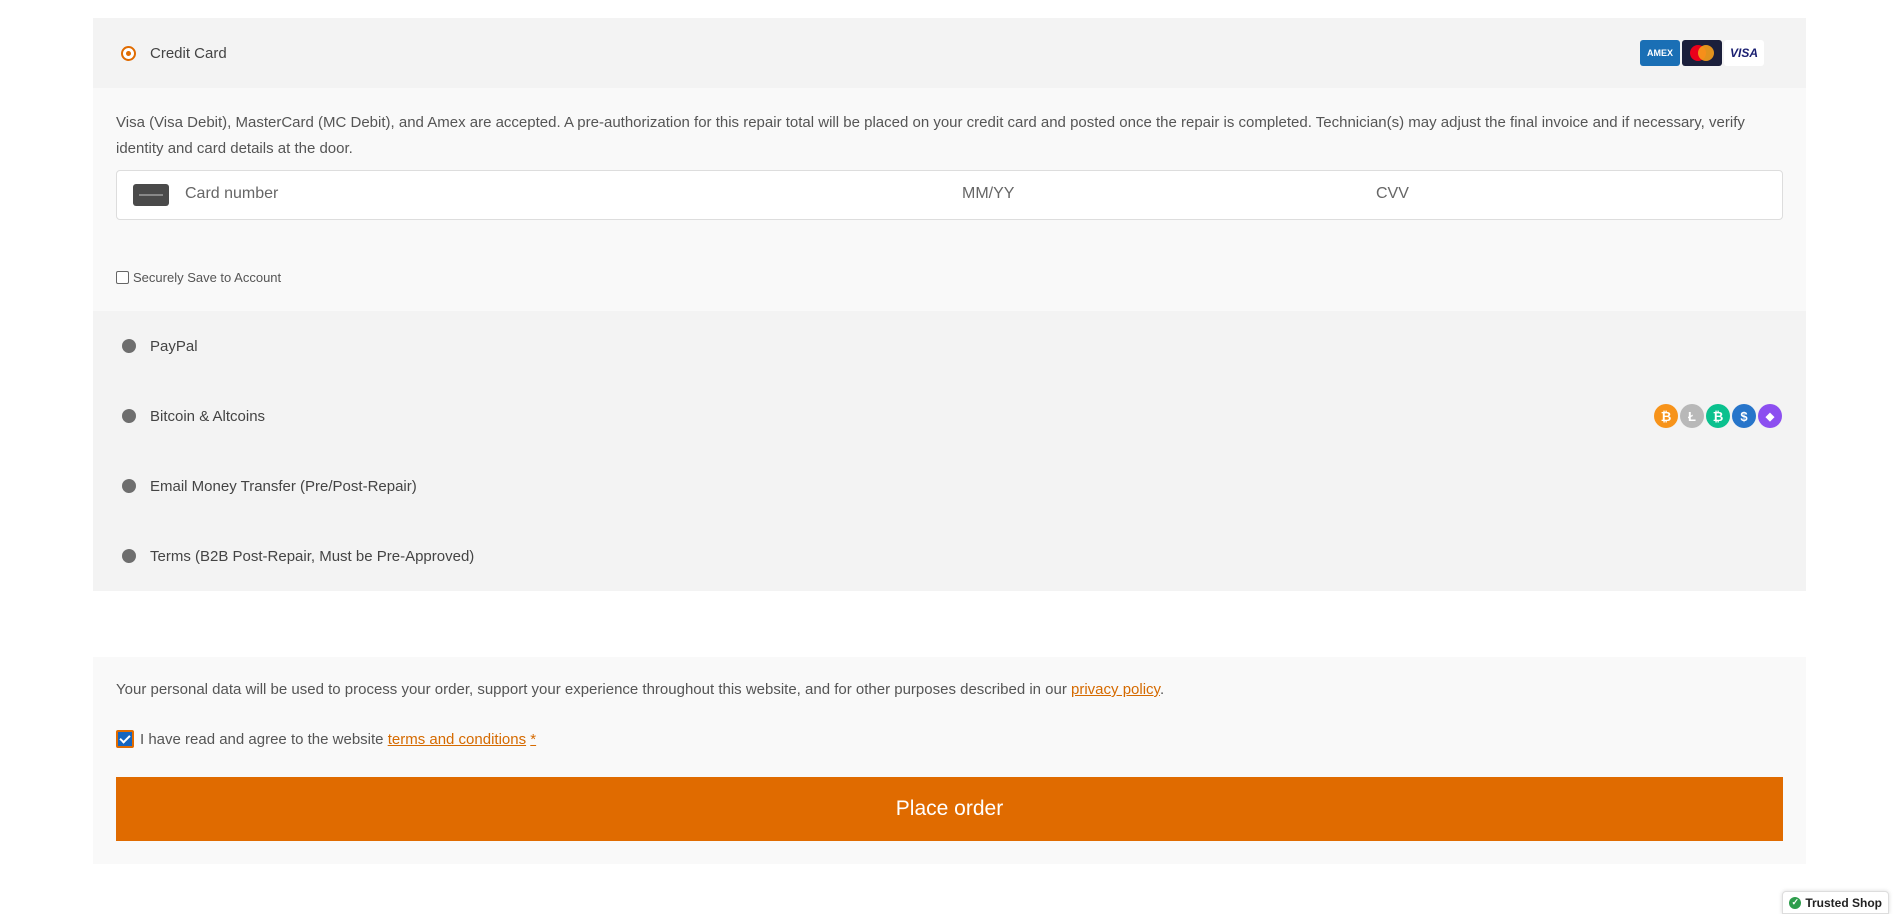 This screenshot has height=914, width=1899. What do you see at coordinates (949, 346) in the screenshot?
I see `method-paypal: PayPal` at bounding box center [949, 346].